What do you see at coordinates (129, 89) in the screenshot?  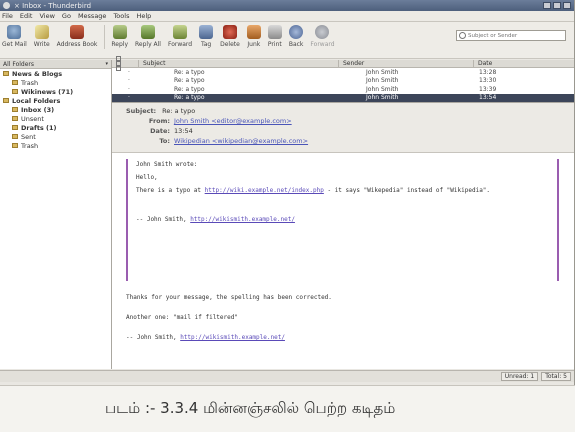 I see `thread-status-icon: ·` at bounding box center [129, 89].